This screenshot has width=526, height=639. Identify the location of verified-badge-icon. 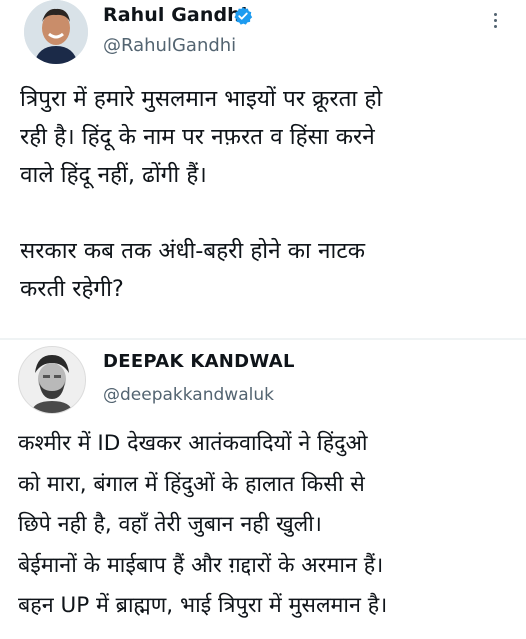
(243, 16).